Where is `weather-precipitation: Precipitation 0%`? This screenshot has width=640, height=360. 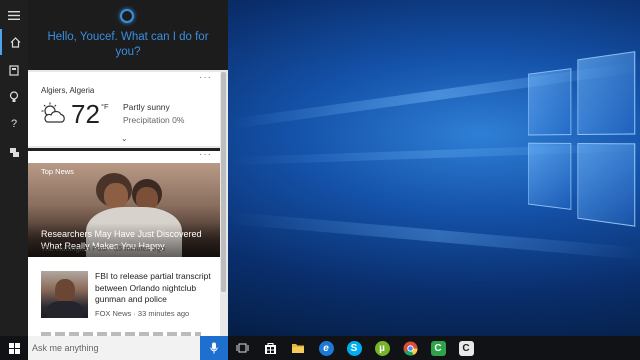 weather-precipitation: Precipitation 0% is located at coordinates (154, 120).